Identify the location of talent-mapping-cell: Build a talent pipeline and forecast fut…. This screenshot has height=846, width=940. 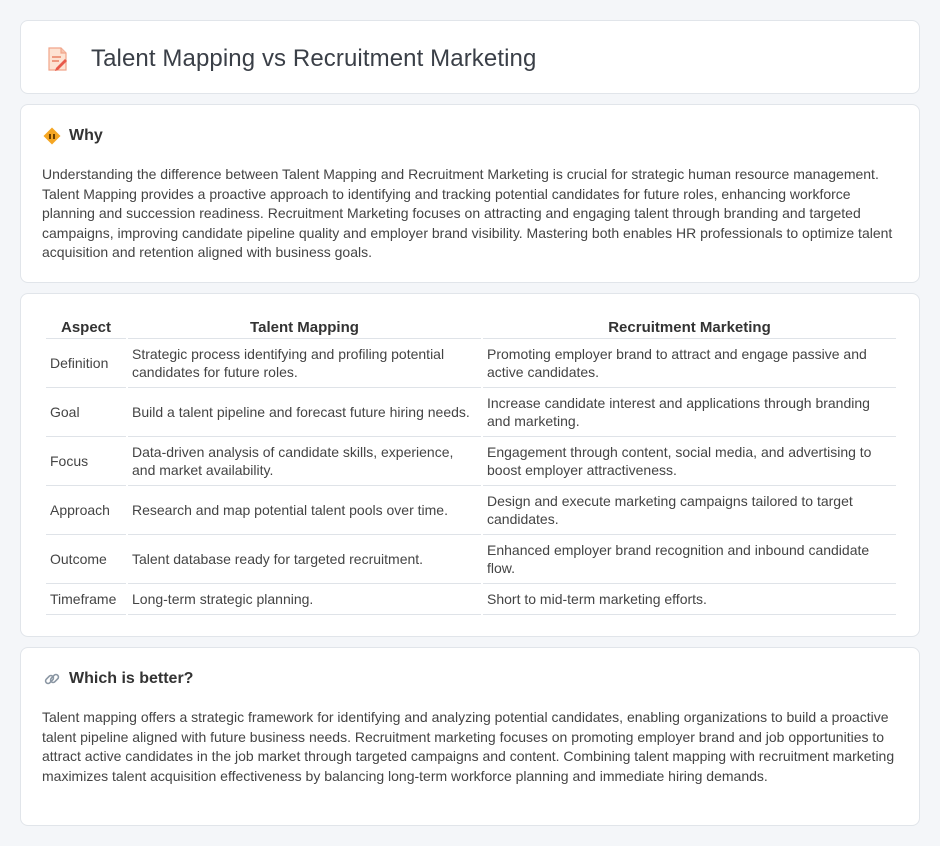
(304, 412).